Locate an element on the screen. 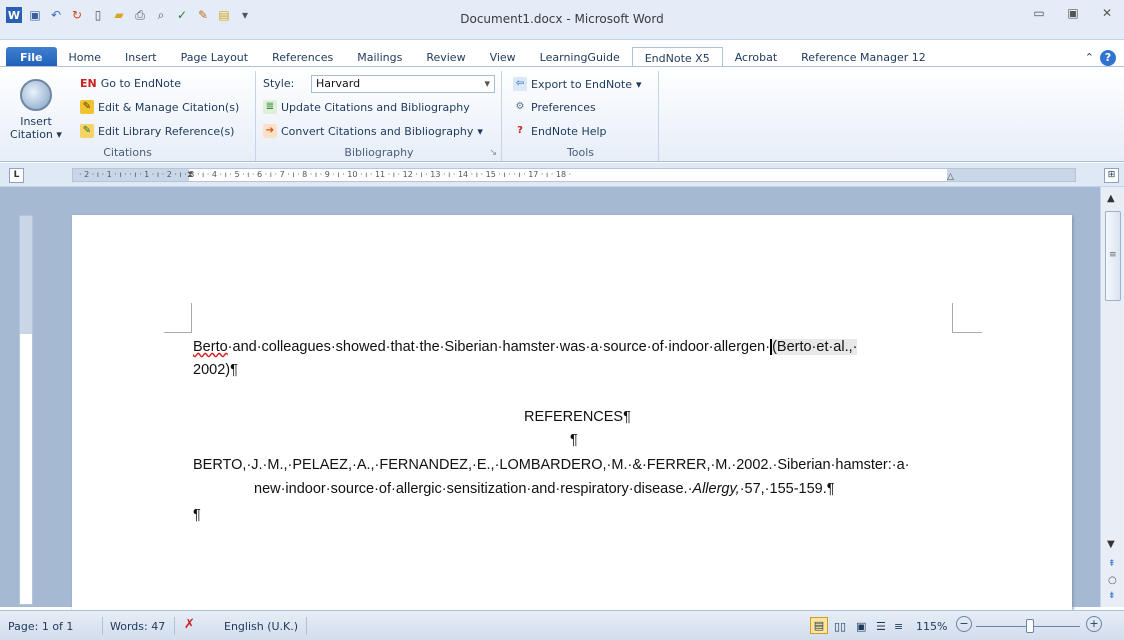  in-text-citation: (Berto·et·al.,· is located at coordinates (815, 347).